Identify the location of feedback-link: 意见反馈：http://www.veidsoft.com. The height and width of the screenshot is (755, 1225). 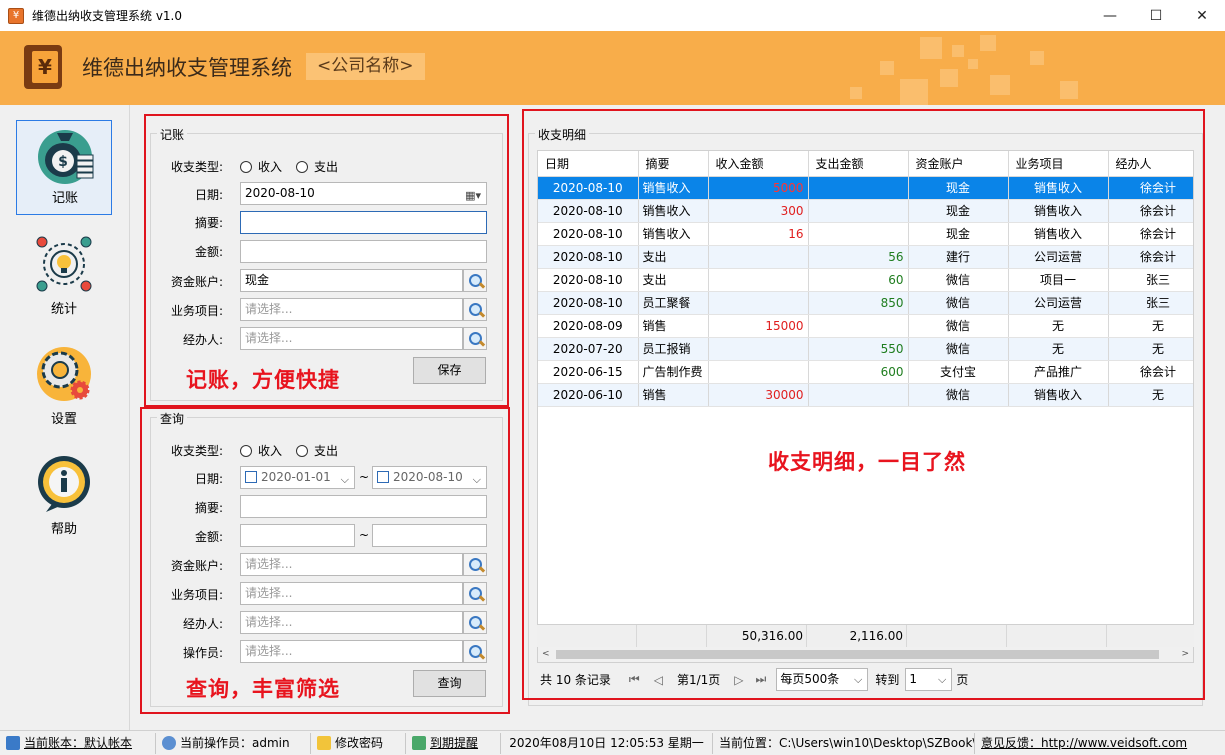
(1100, 743).